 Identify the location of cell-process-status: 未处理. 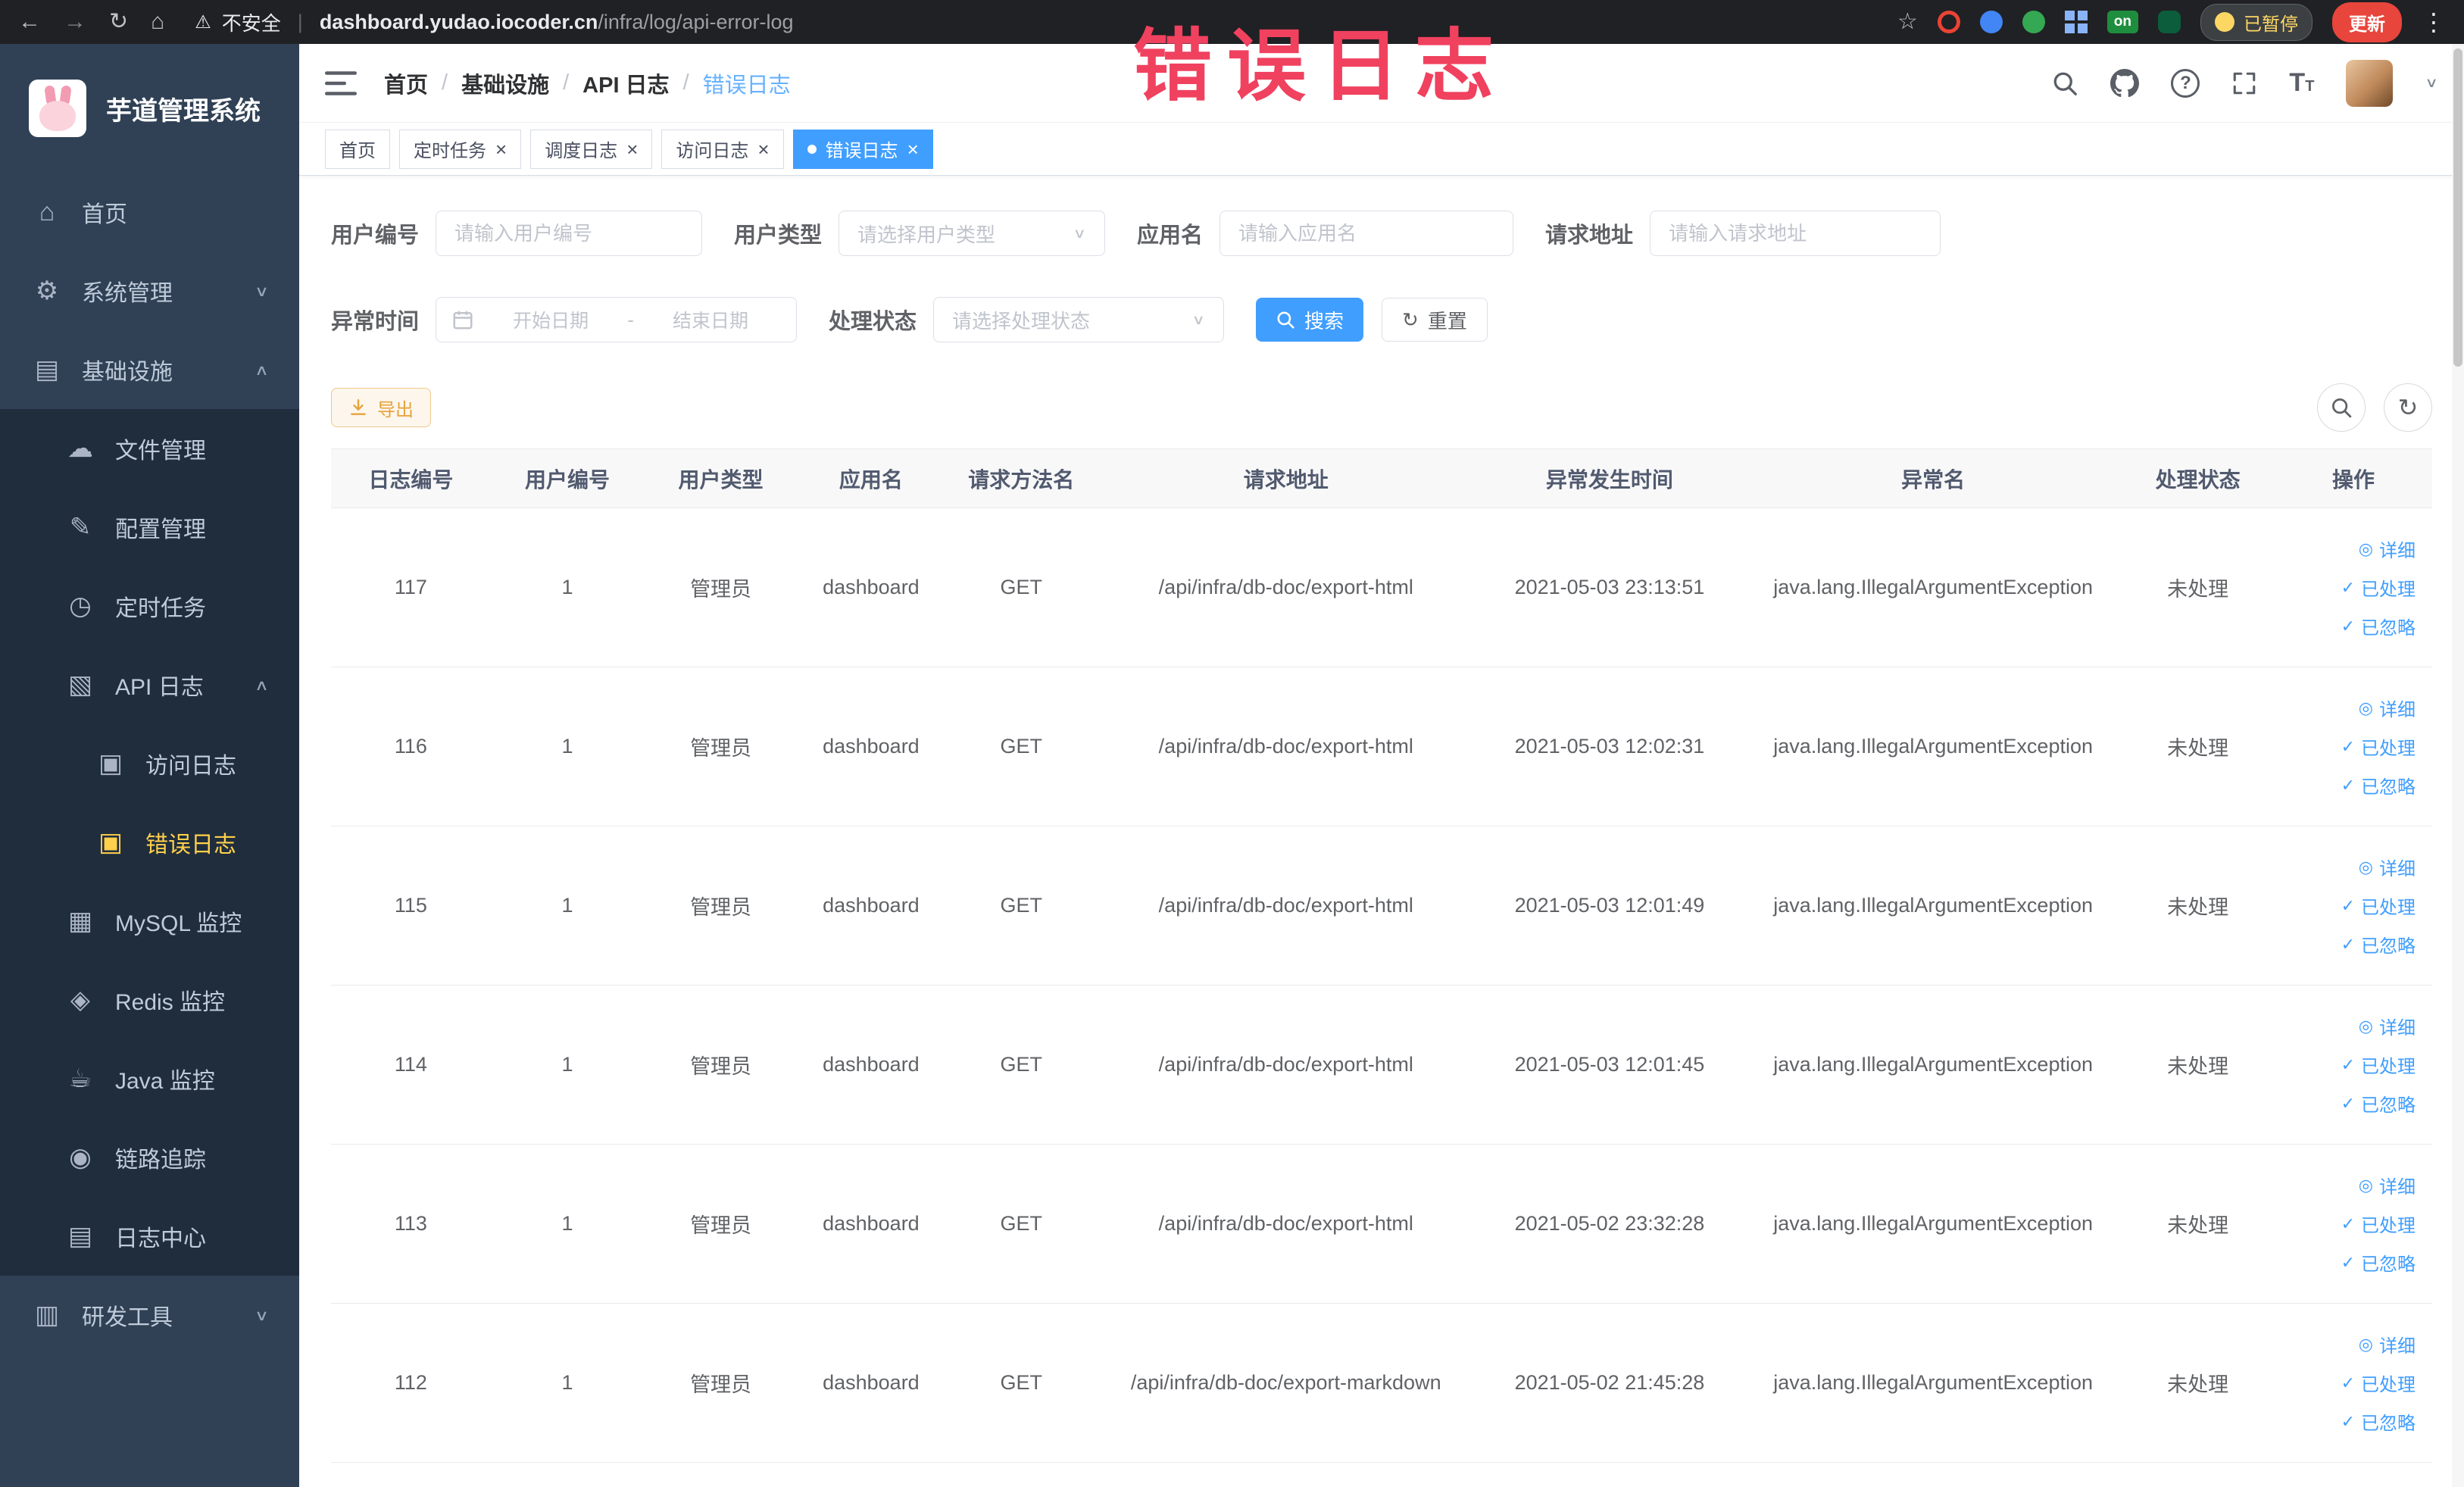
(2198, 1383).